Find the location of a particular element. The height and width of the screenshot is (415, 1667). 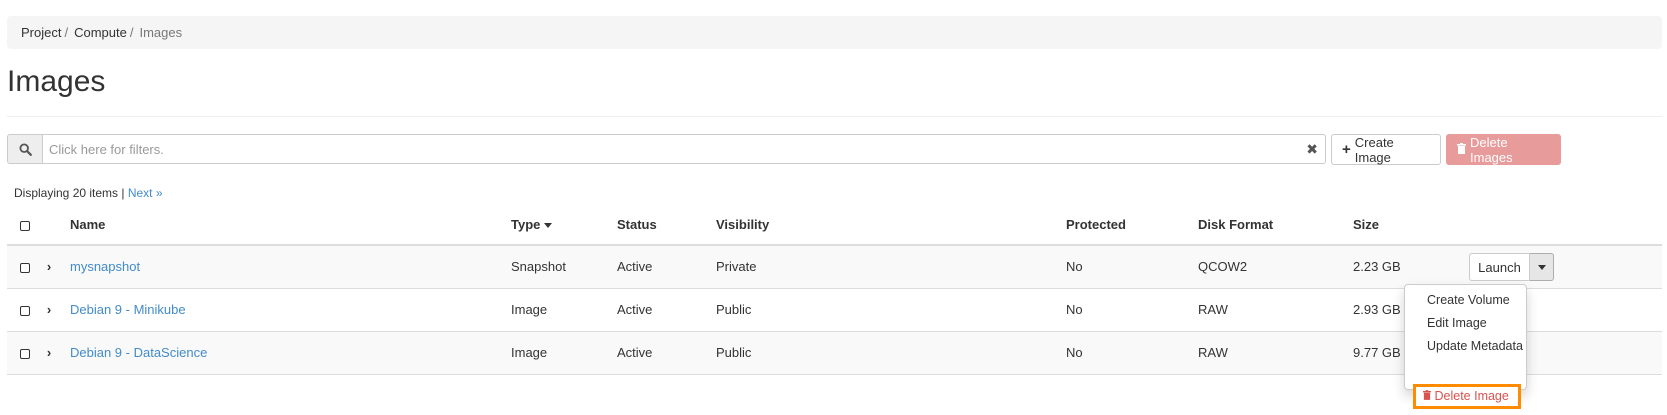

delete-images-button: Delete Images is located at coordinates (1503, 149).